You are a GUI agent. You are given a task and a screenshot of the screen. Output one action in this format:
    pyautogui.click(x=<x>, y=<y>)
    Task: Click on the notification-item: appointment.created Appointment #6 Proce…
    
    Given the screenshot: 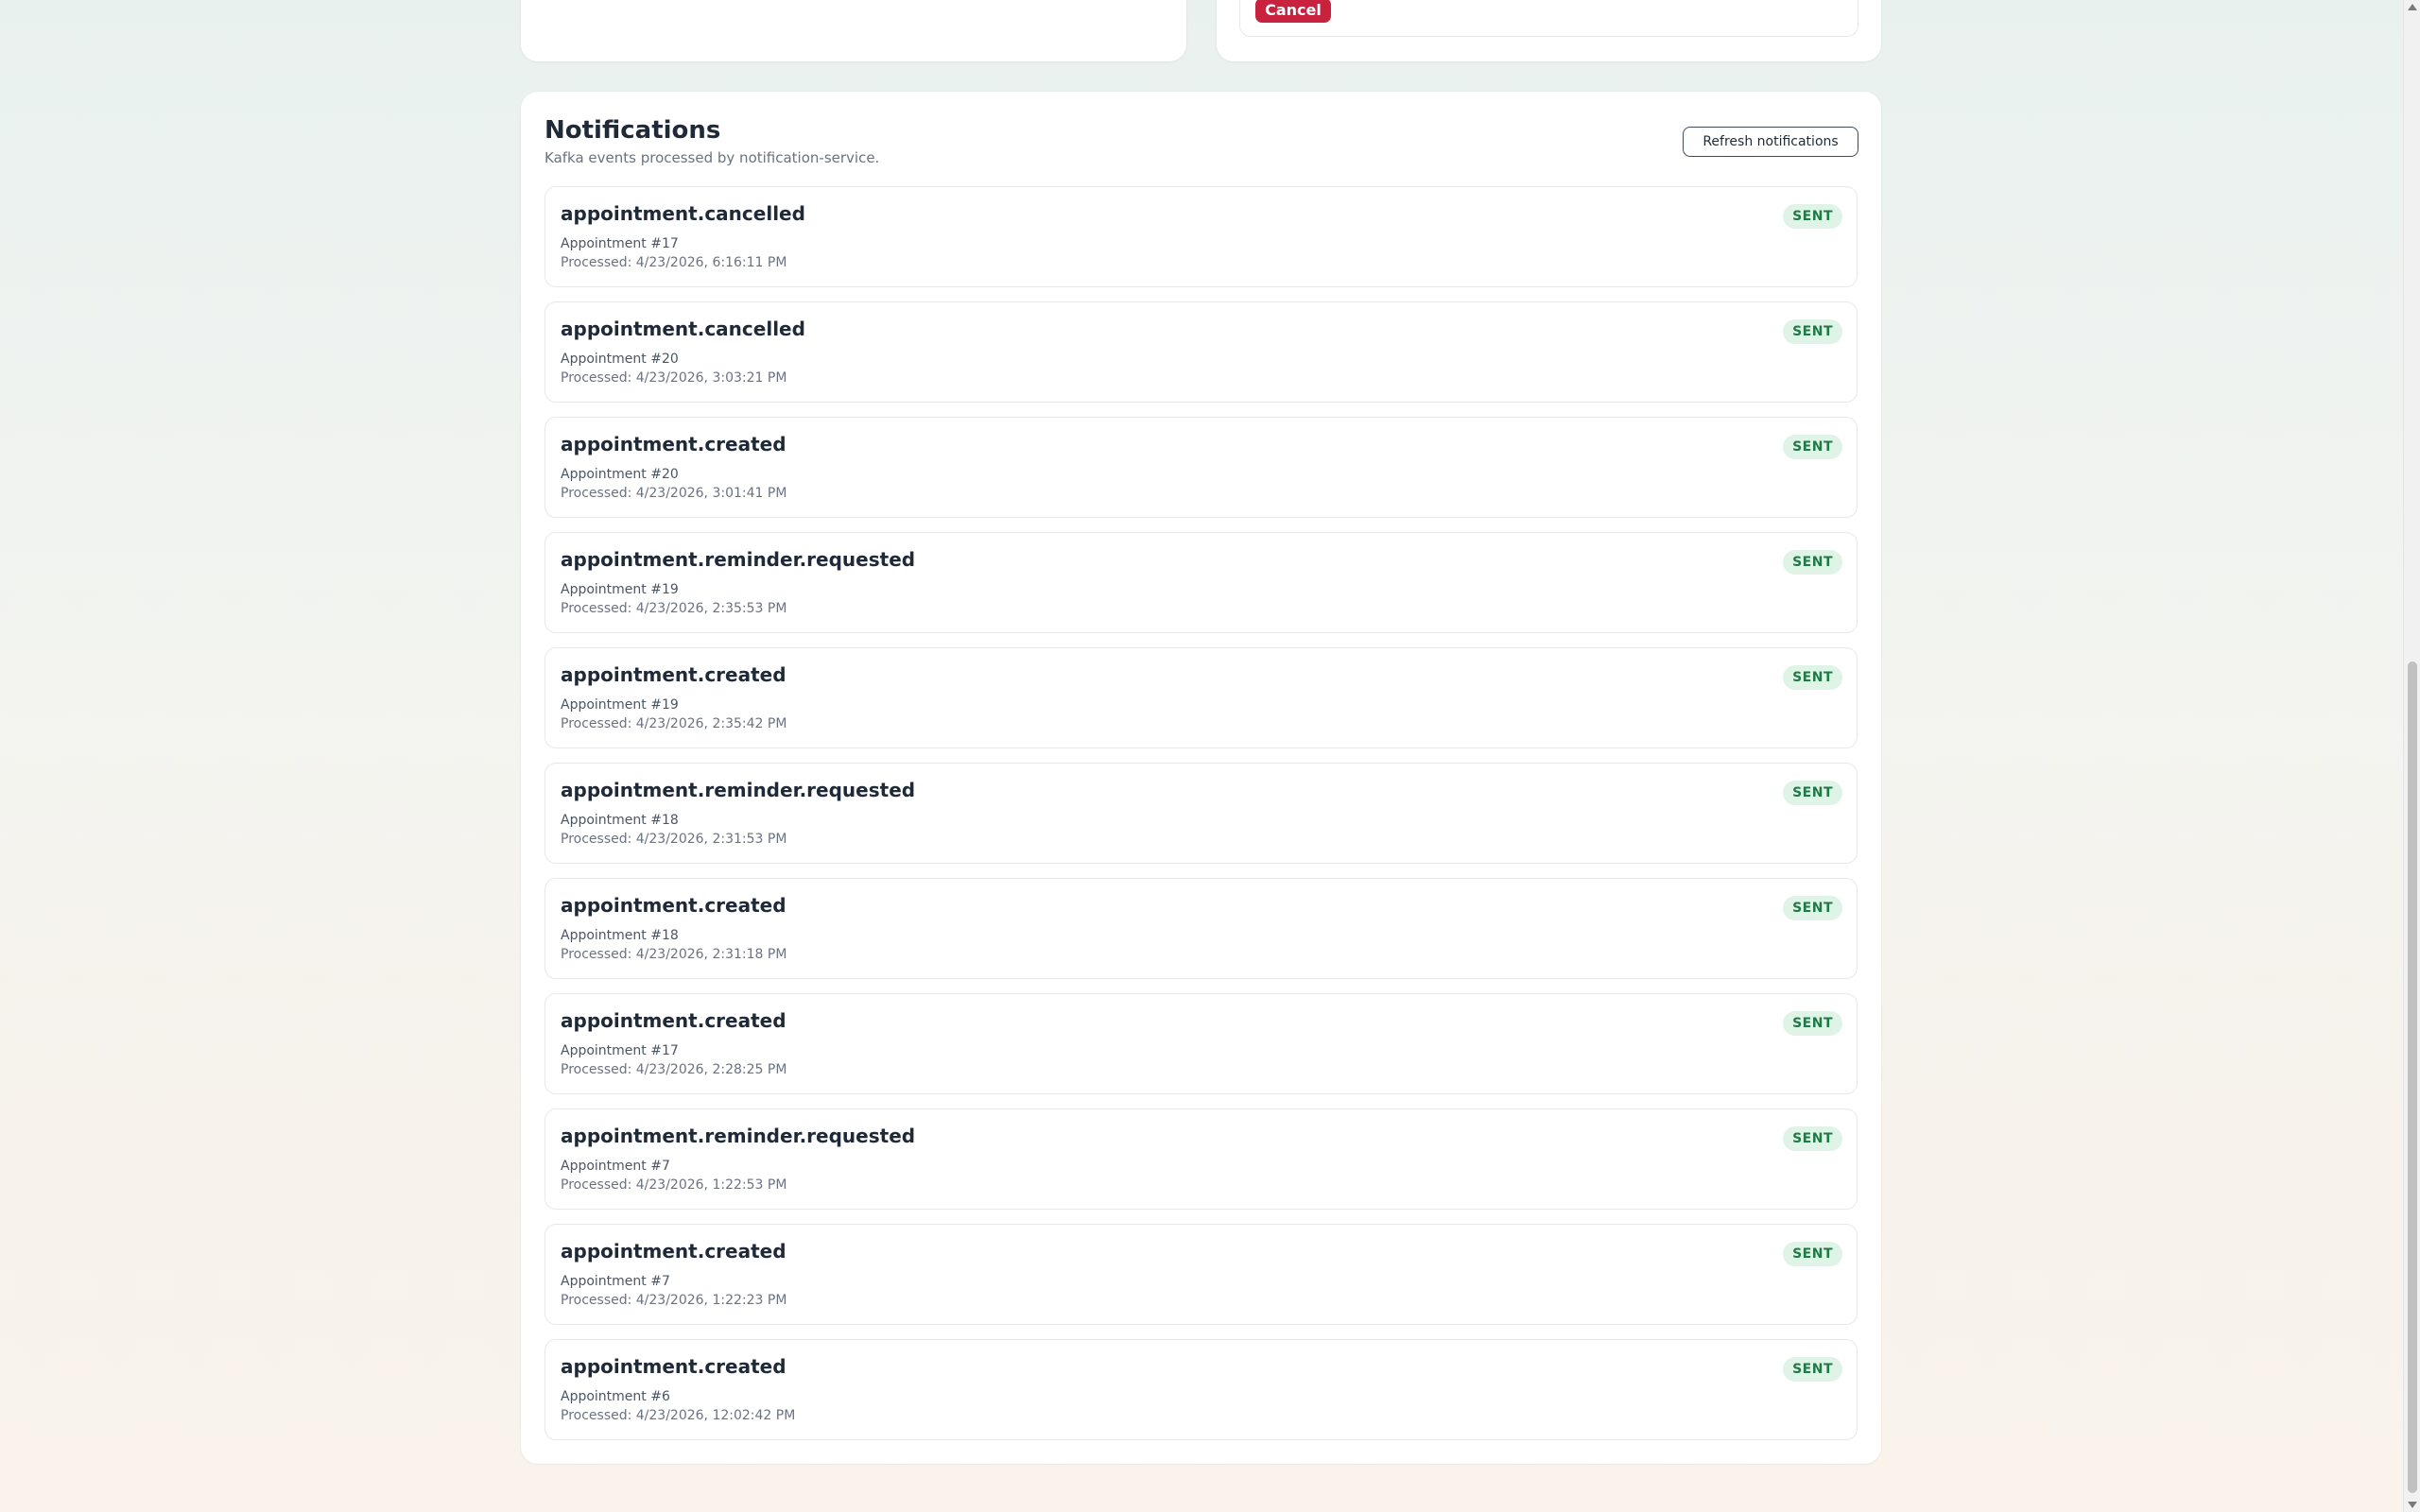 What is the action you would take?
    pyautogui.click(x=1201, y=1389)
    